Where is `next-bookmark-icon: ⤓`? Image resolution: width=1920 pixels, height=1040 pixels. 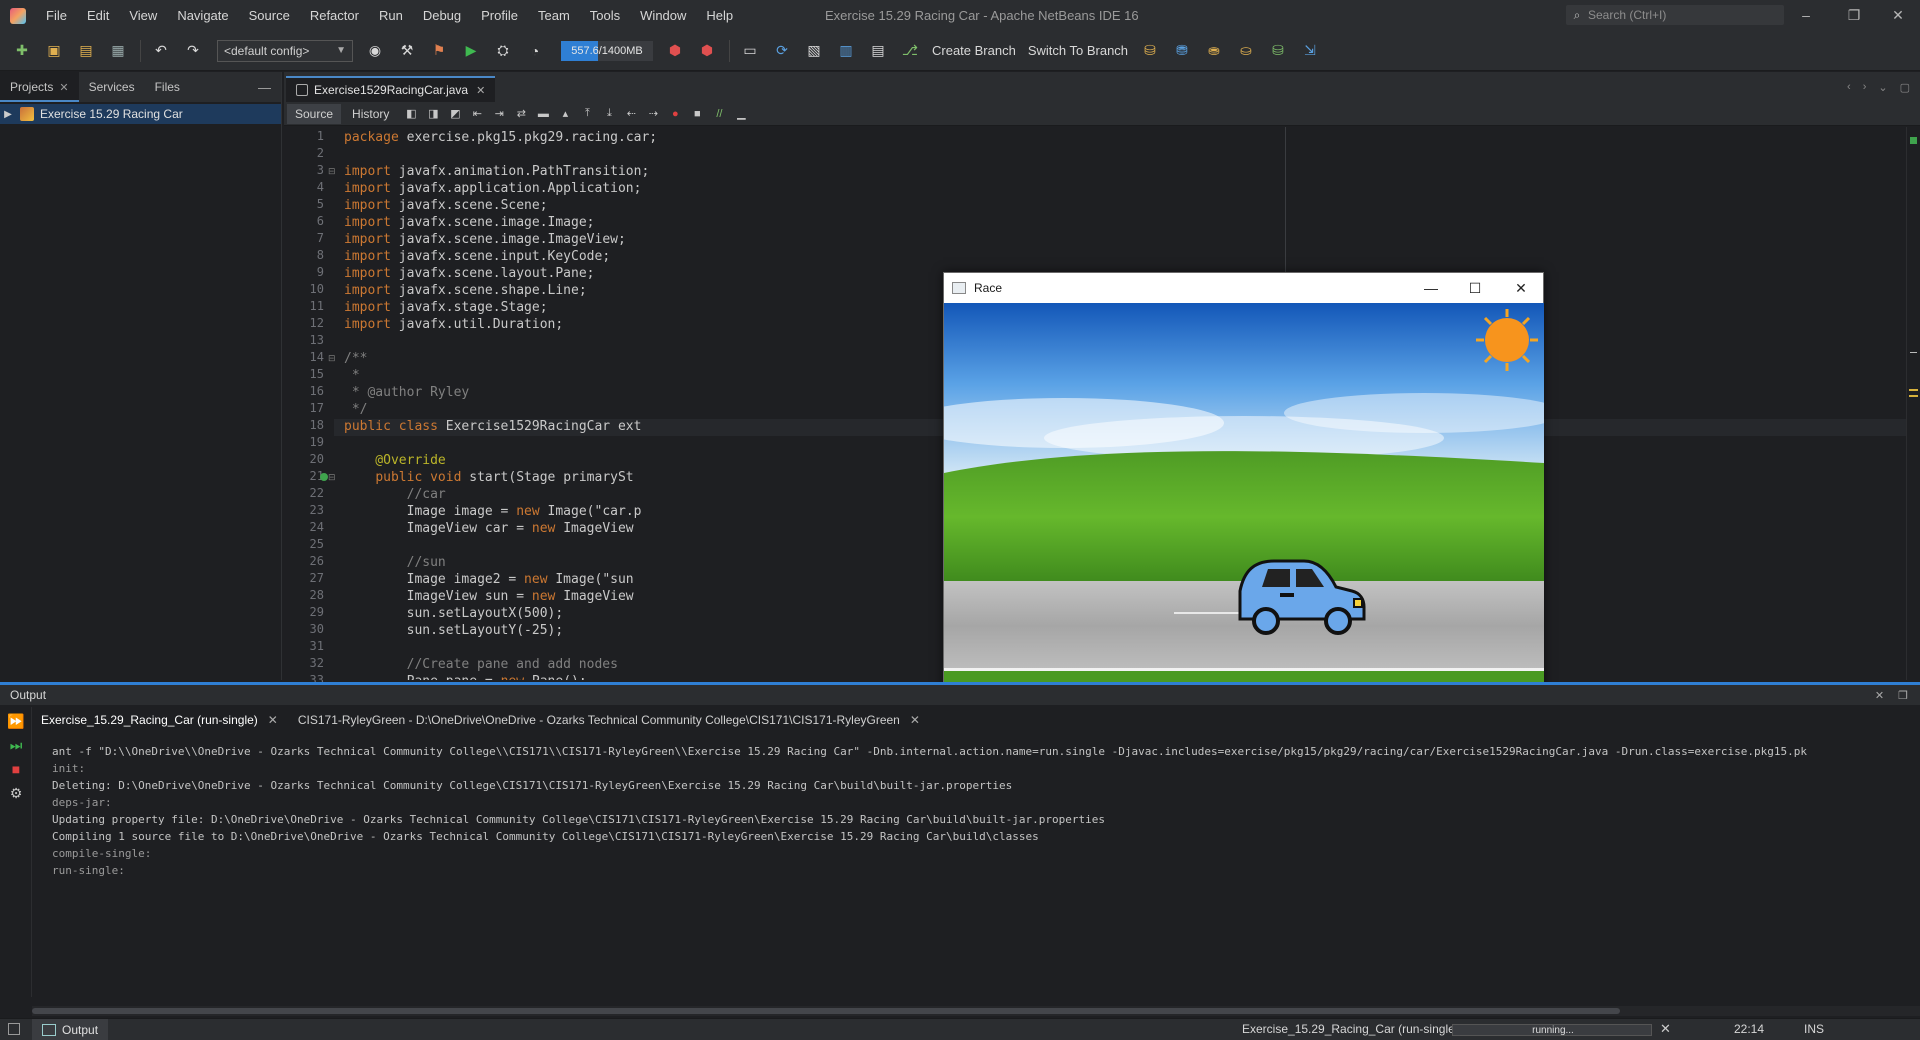 next-bookmark-icon: ⤓ is located at coordinates (609, 114).